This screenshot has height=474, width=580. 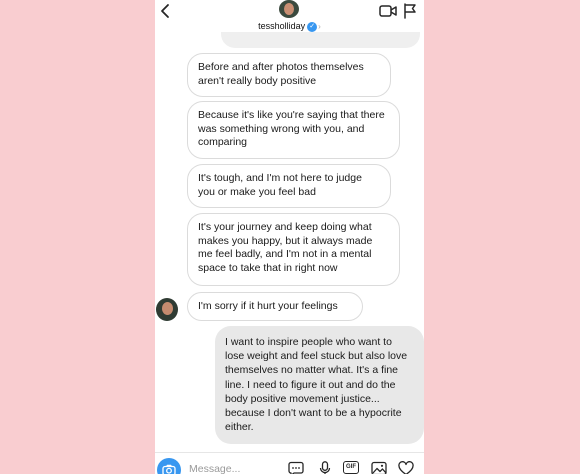 What do you see at coordinates (410, 11) in the screenshot?
I see `flag-icon` at bounding box center [410, 11].